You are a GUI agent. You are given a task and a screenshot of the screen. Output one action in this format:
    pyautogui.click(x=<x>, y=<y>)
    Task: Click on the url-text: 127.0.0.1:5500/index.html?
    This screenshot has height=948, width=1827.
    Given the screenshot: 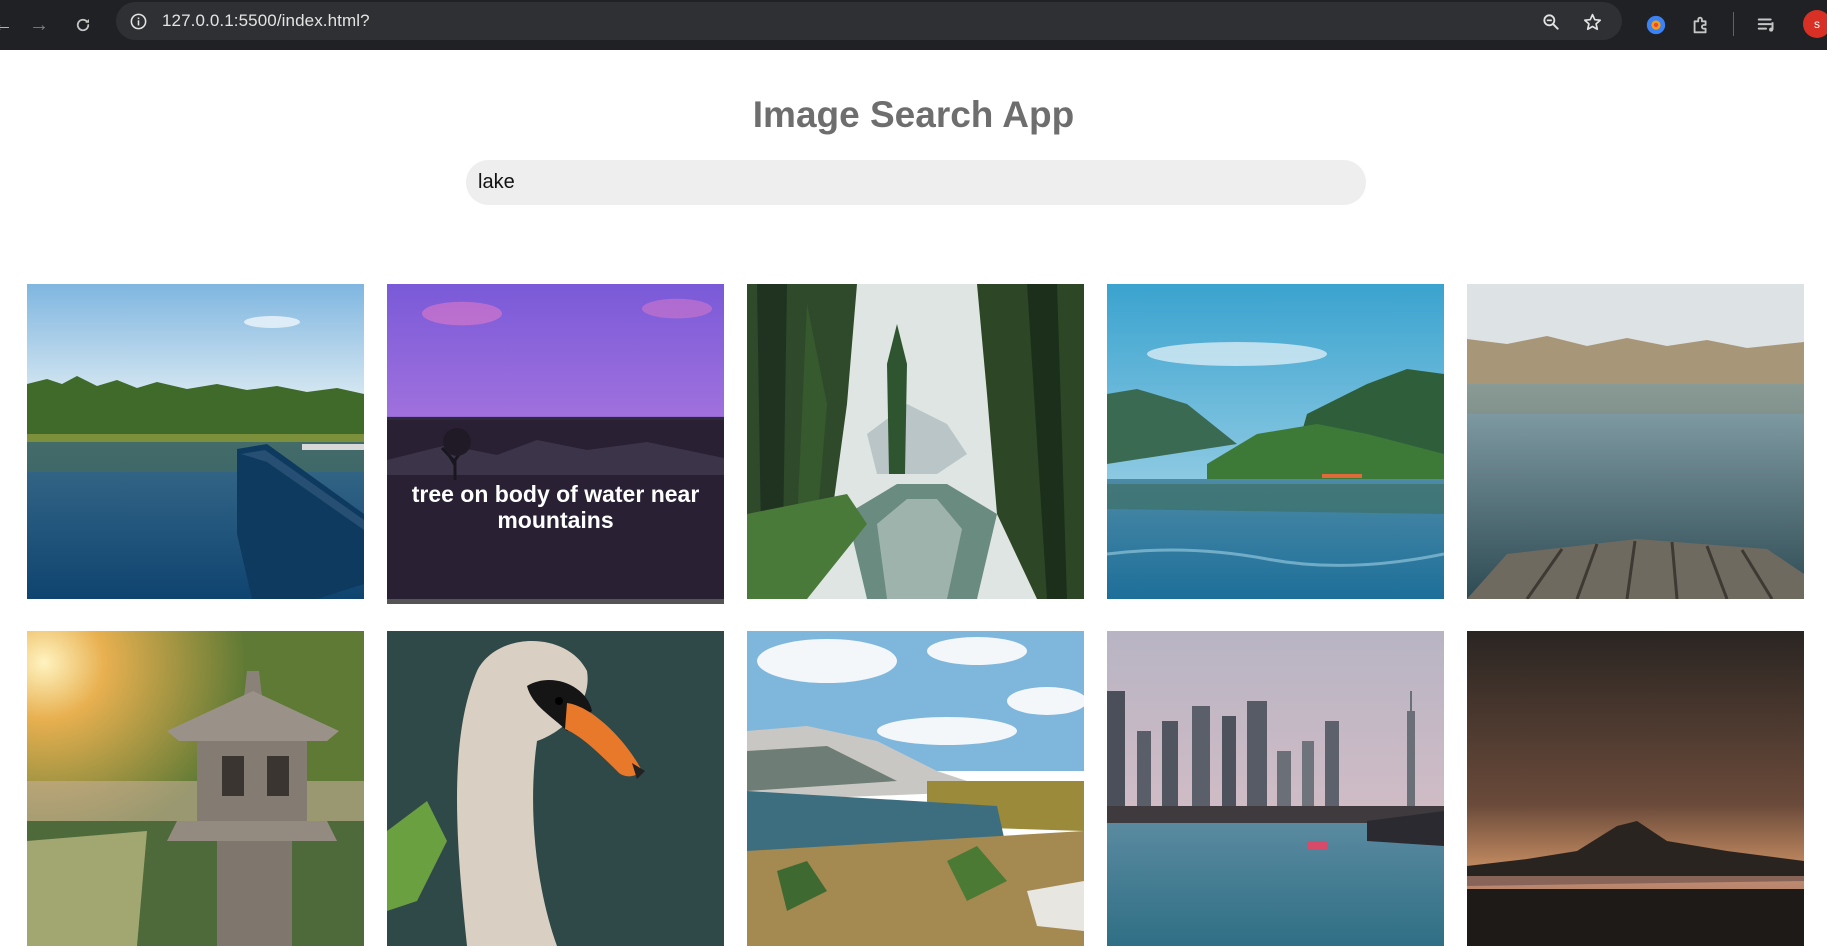 What is the action you would take?
    pyautogui.click(x=266, y=21)
    